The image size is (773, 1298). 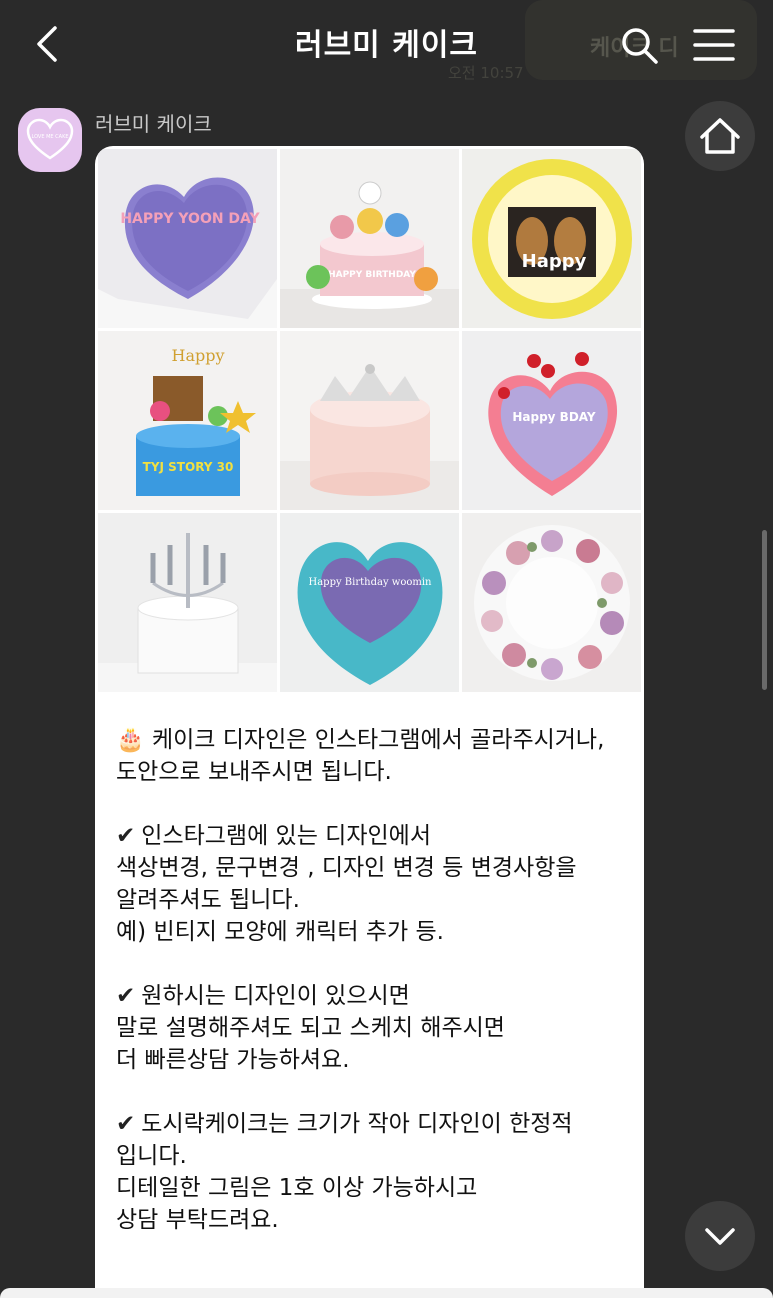 I want to click on home-icon, so click(x=720, y=136).